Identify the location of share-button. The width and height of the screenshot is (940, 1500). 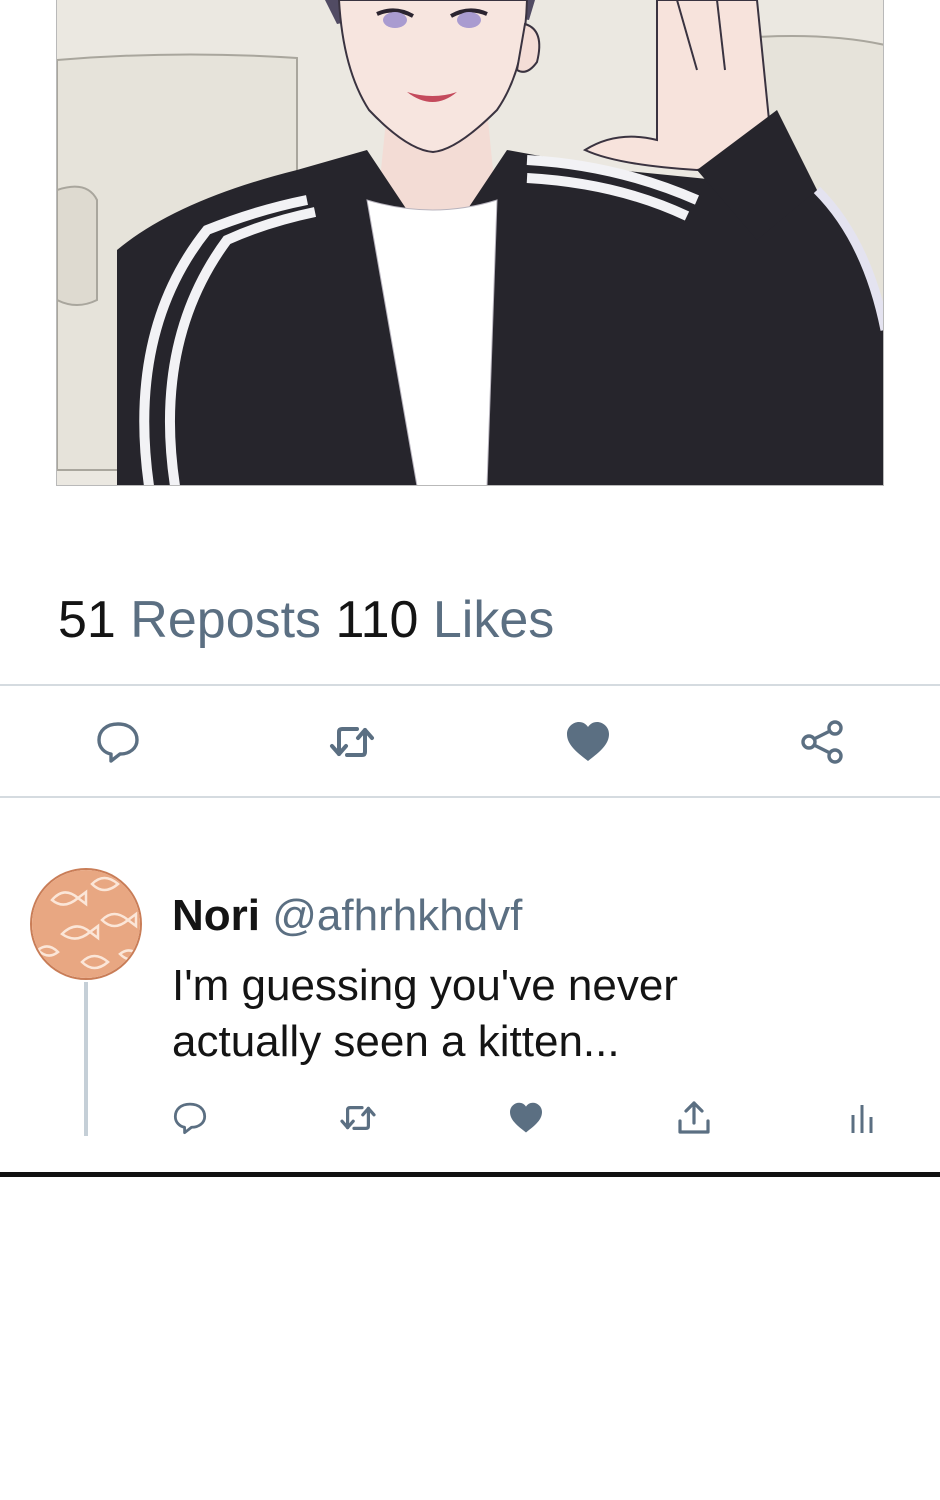
(822, 742).